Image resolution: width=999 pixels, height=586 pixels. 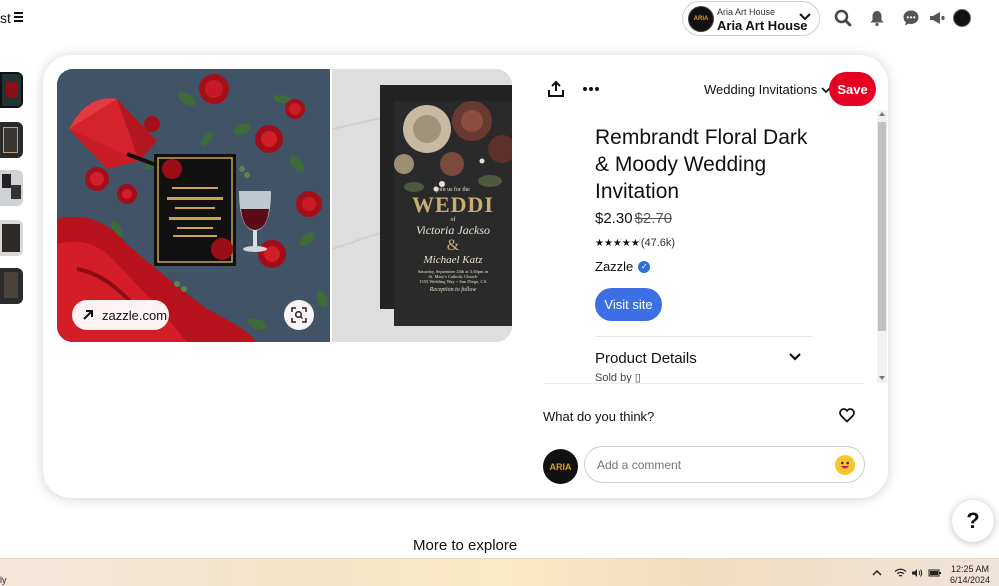 What do you see at coordinates (617, 243) in the screenshot?
I see `star-rating-icon: ★★★★★` at bounding box center [617, 243].